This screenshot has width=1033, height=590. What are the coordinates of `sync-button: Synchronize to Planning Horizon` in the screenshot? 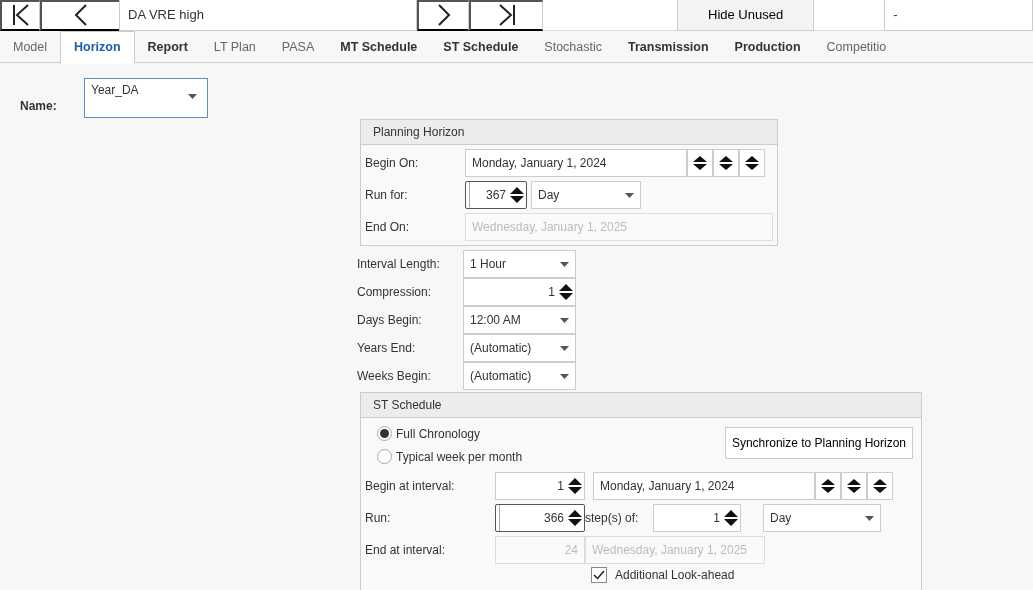 It's located at (818, 443).